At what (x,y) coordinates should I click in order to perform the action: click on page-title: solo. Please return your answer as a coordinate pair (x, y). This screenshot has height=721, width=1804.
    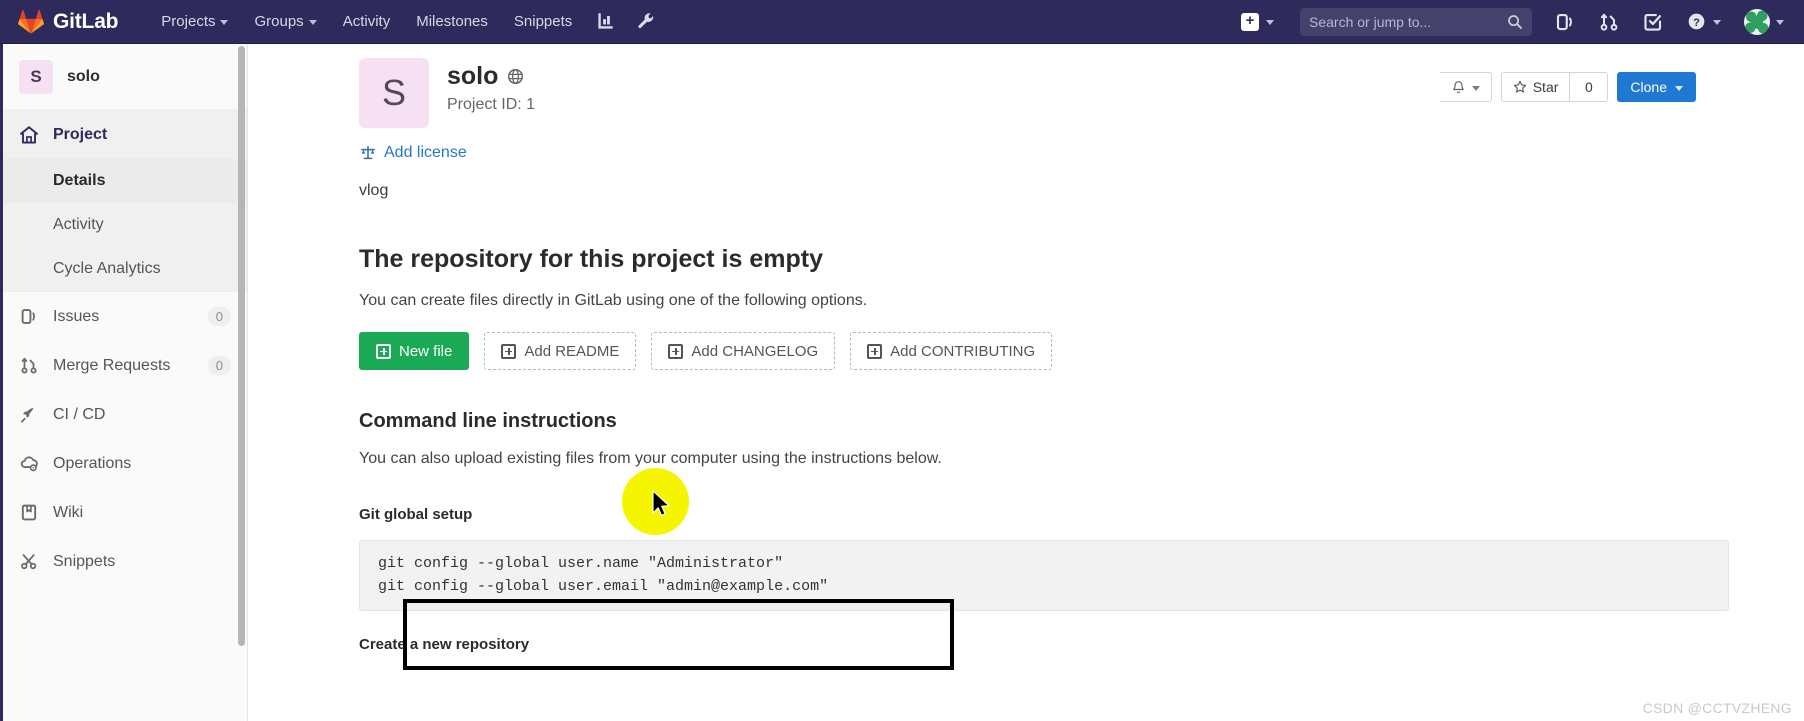
    Looking at the image, I should click on (473, 76).